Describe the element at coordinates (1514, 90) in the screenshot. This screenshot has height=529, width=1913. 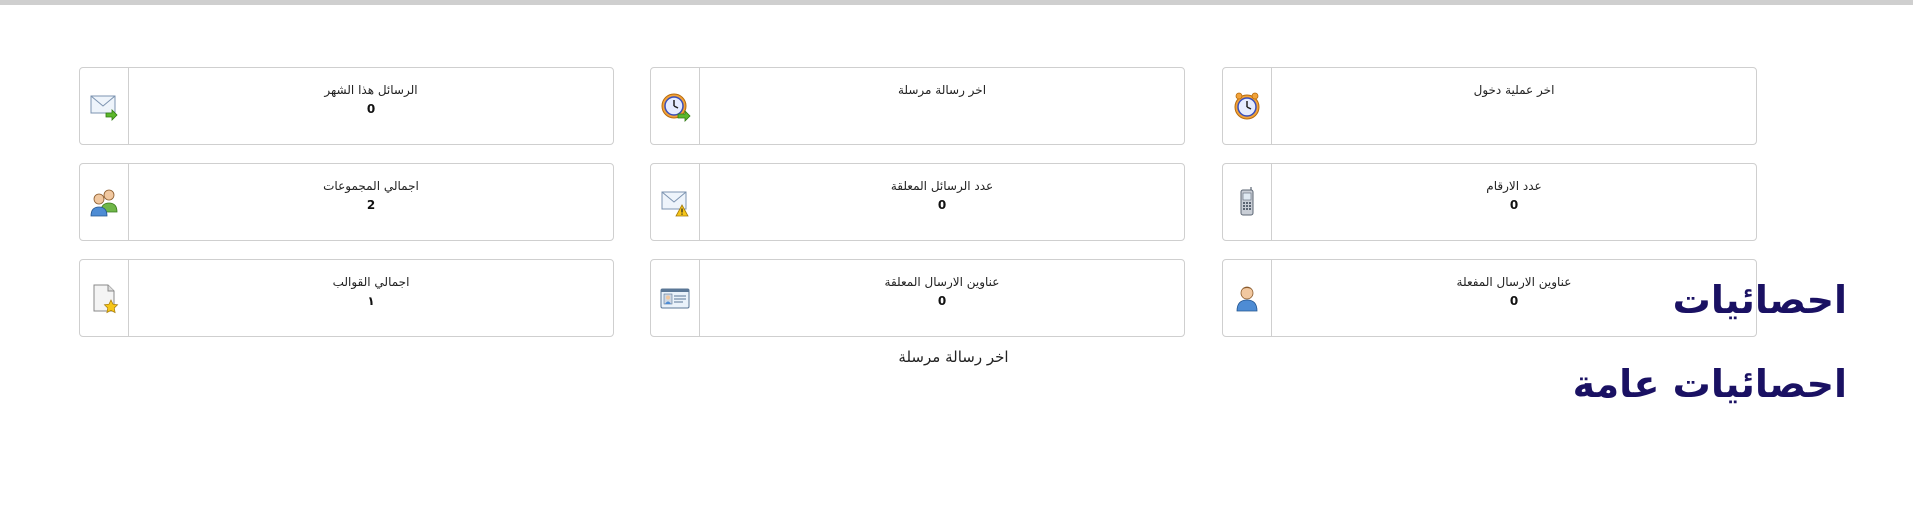
I see `stat-label: اخر عملية دخول` at that location.